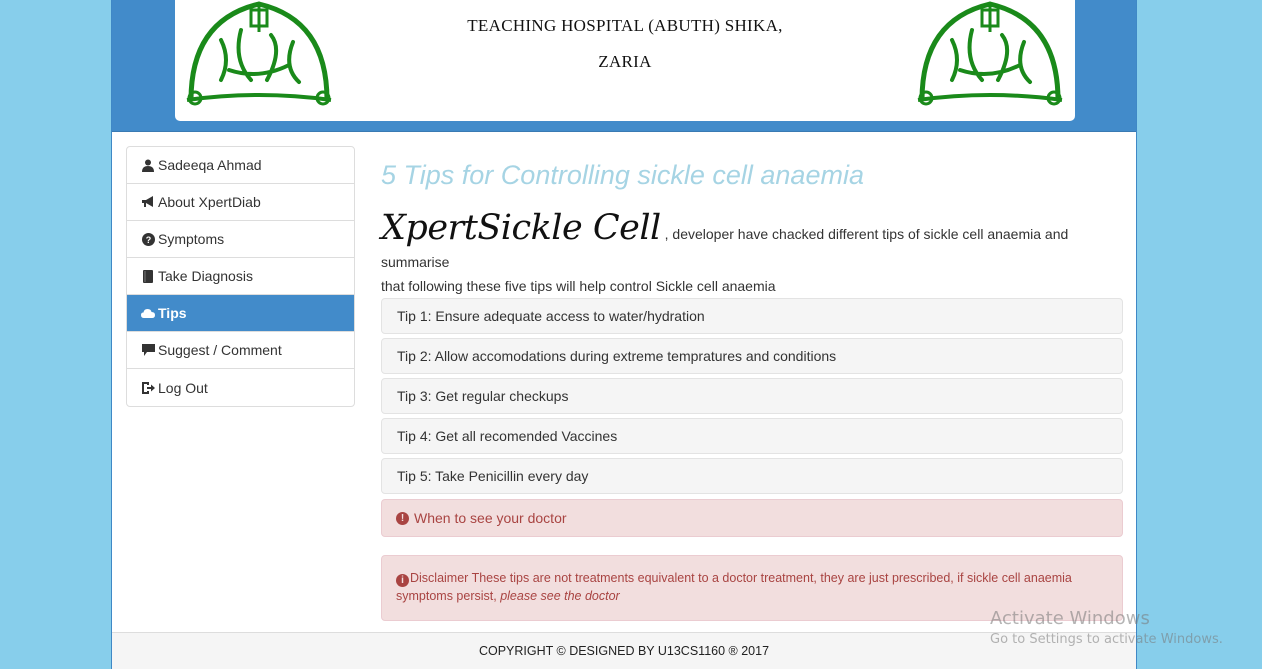 The width and height of the screenshot is (1262, 669). I want to click on sidebar-item-suggest: Suggest / Comment, so click(240, 350).